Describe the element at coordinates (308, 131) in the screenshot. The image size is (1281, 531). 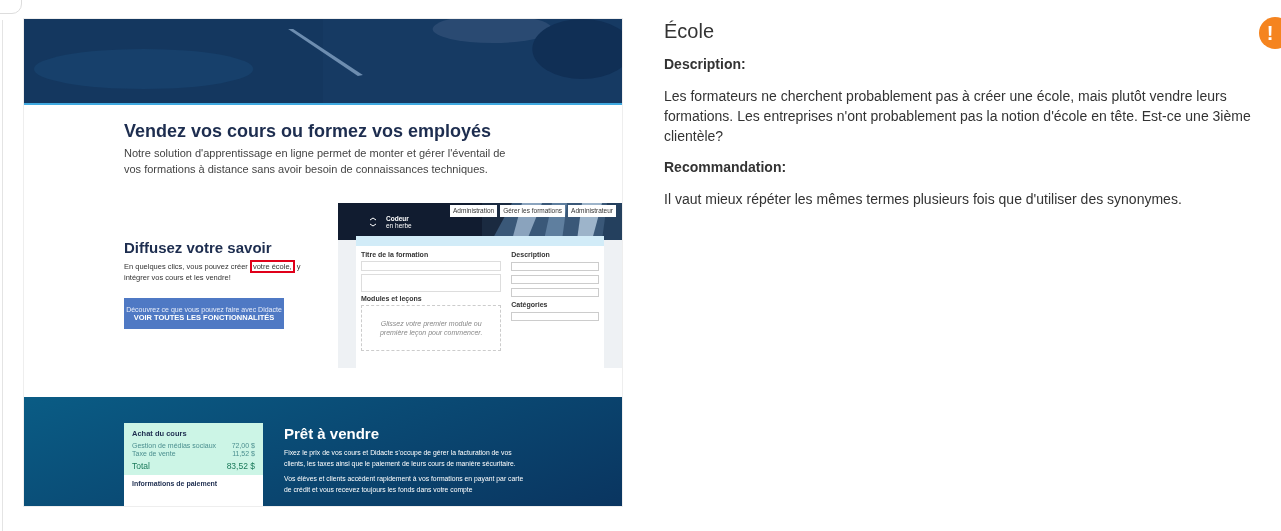
I see `page-heading: Vendez vos cours ou formez vos employés` at that location.